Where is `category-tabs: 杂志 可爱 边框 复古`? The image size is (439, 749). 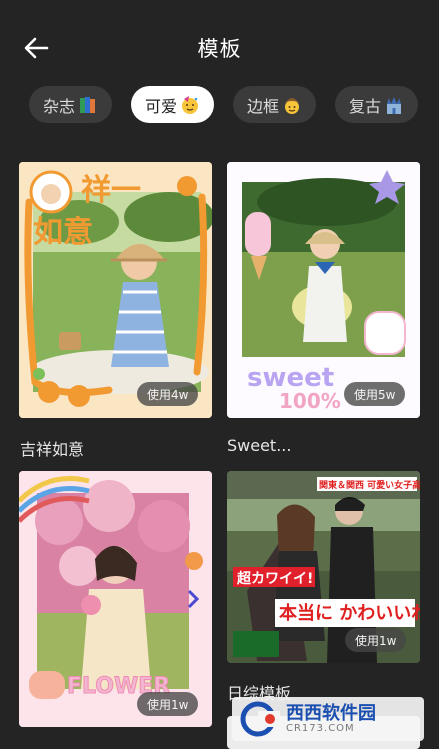
category-tabs: 杂志 可爱 边框 复古 is located at coordinates (224, 105).